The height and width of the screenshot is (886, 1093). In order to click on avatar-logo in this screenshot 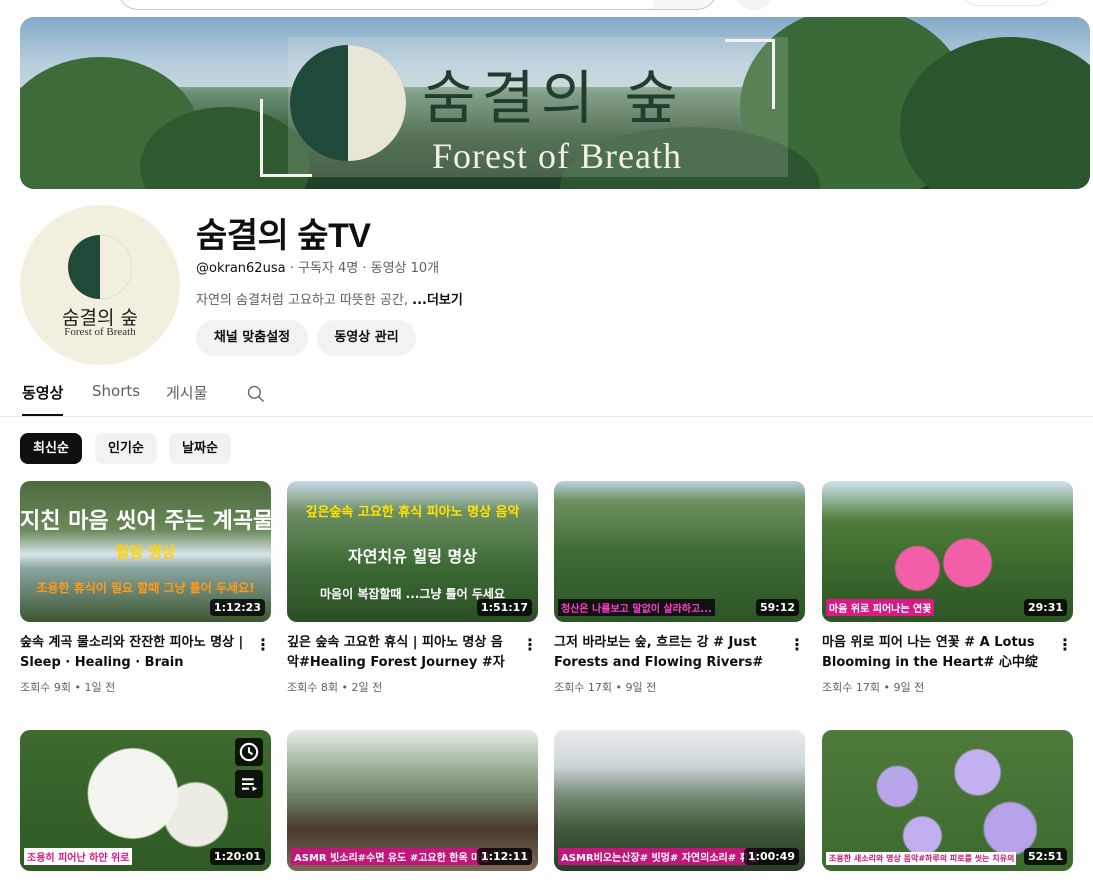, I will do `click(100, 267)`.